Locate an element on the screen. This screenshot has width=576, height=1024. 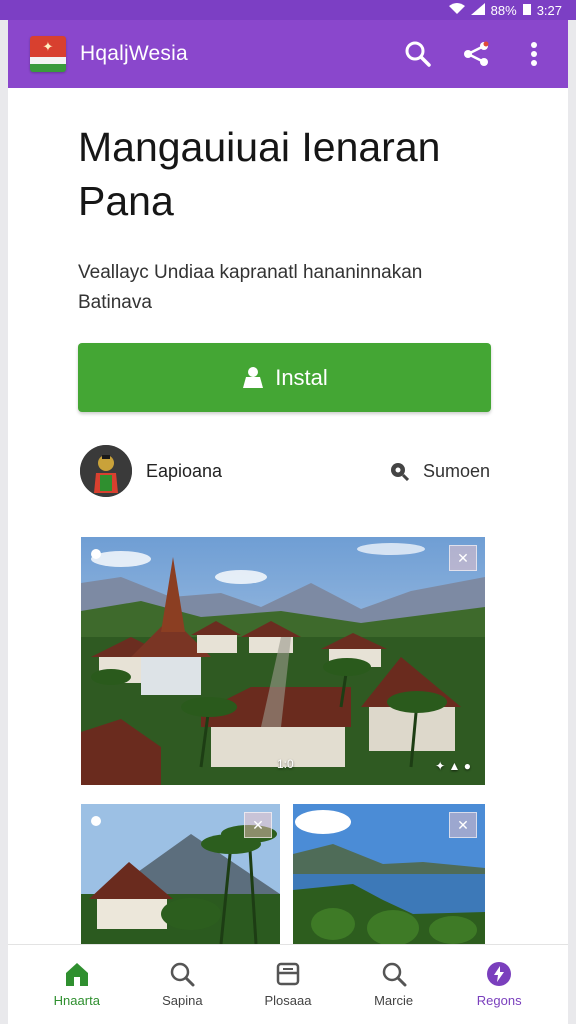
title-line-1: Mangauiuai Ienaran is located at coordinates (259, 147).